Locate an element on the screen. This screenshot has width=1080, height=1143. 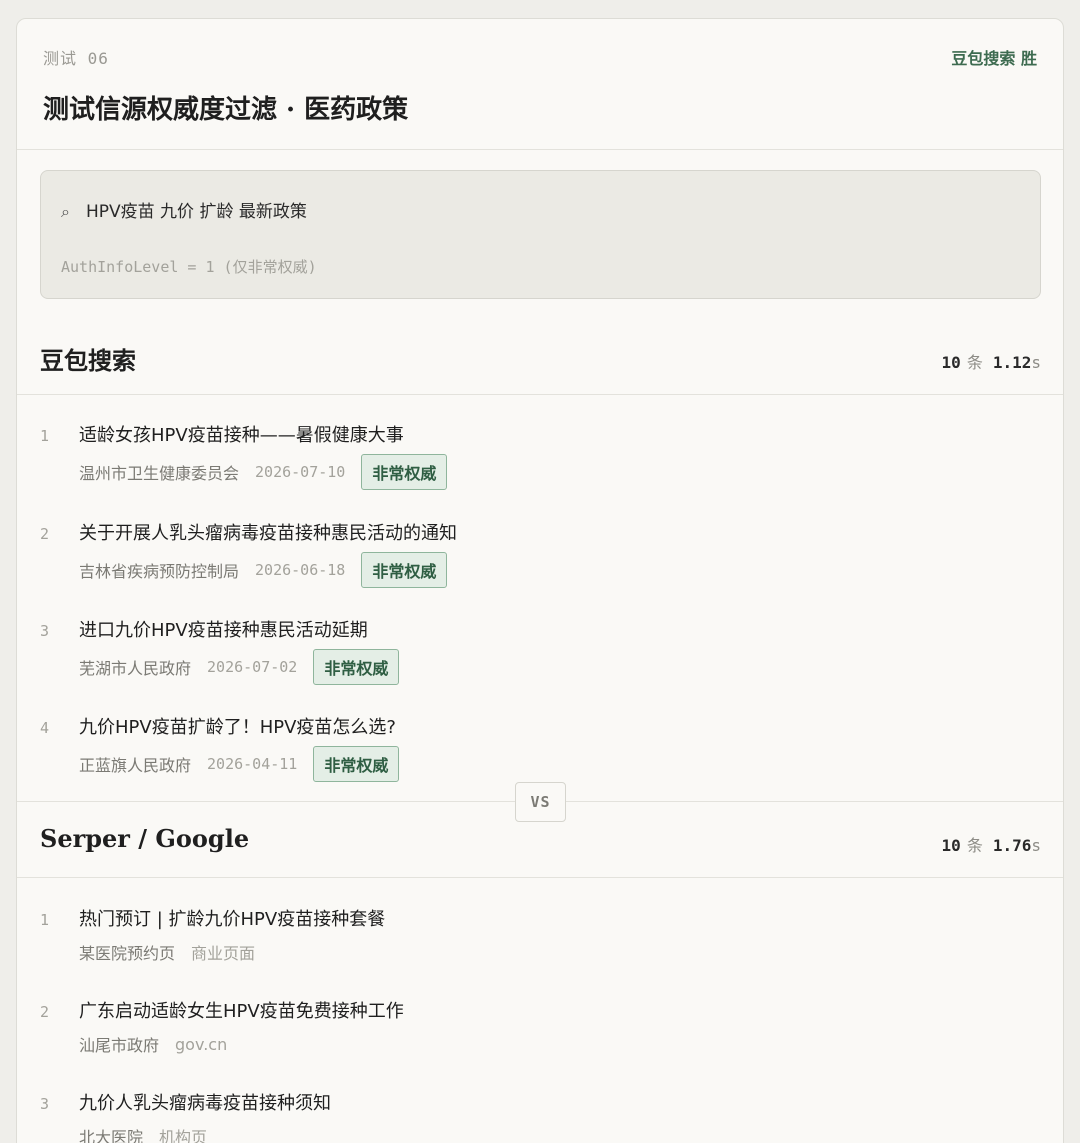
page-title: 测试信源权威度过滤 · 医药政策 is located at coordinates (226, 110).